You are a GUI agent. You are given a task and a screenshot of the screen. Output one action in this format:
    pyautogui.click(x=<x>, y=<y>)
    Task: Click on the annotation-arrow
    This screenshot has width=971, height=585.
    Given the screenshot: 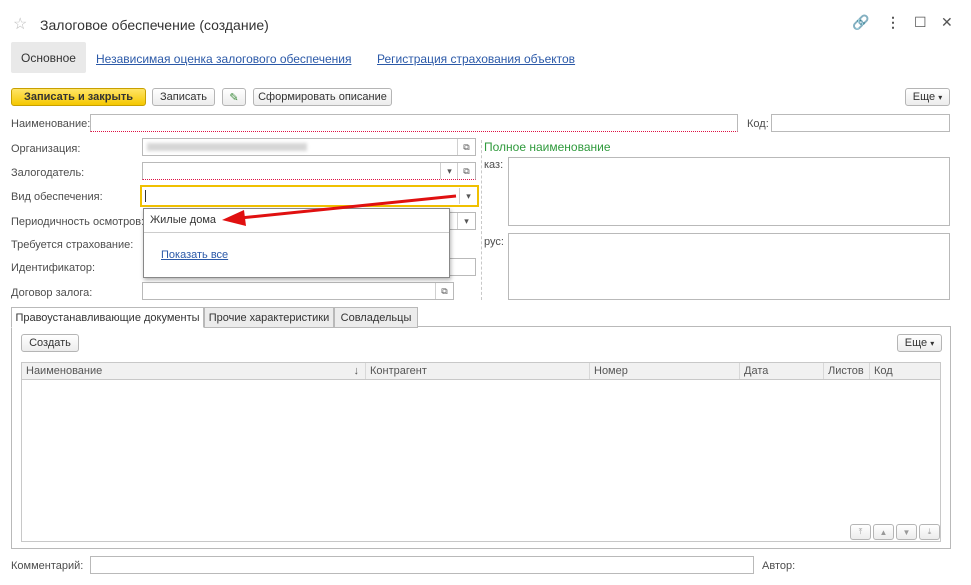 What is the action you would take?
    pyautogui.click(x=339, y=210)
    